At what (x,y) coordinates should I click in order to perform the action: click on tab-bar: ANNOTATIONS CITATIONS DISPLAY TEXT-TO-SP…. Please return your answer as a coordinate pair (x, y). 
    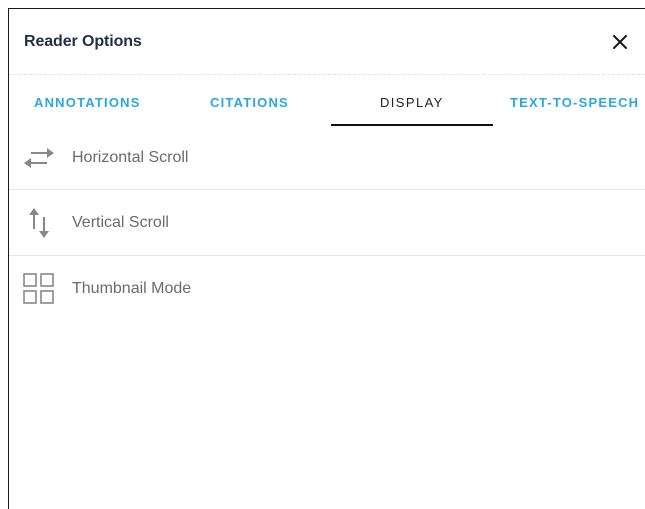
    Looking at the image, I should click on (327, 101).